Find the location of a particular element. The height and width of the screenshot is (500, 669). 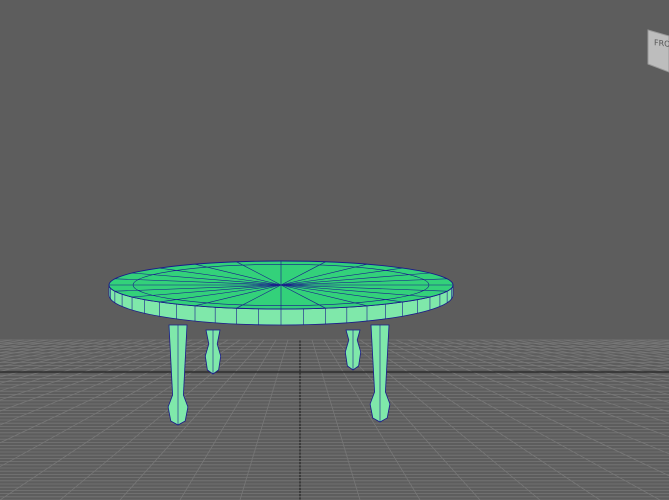

view-cube-label: FRO is located at coordinates (661, 43).